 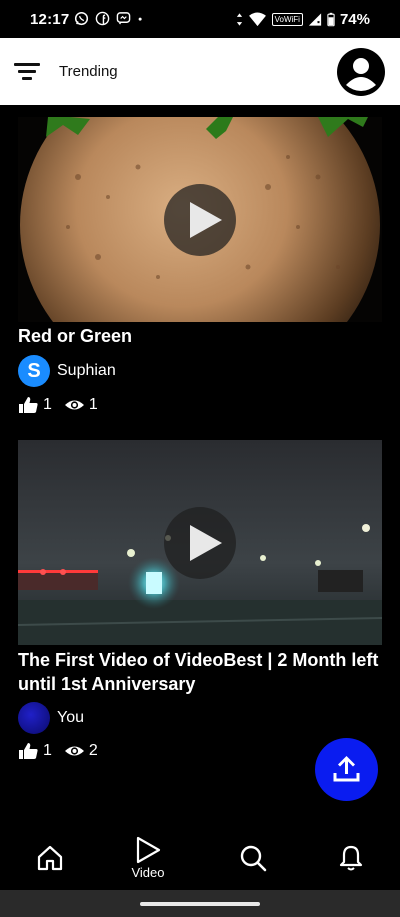 I want to click on nav-notifications, so click(x=350, y=859).